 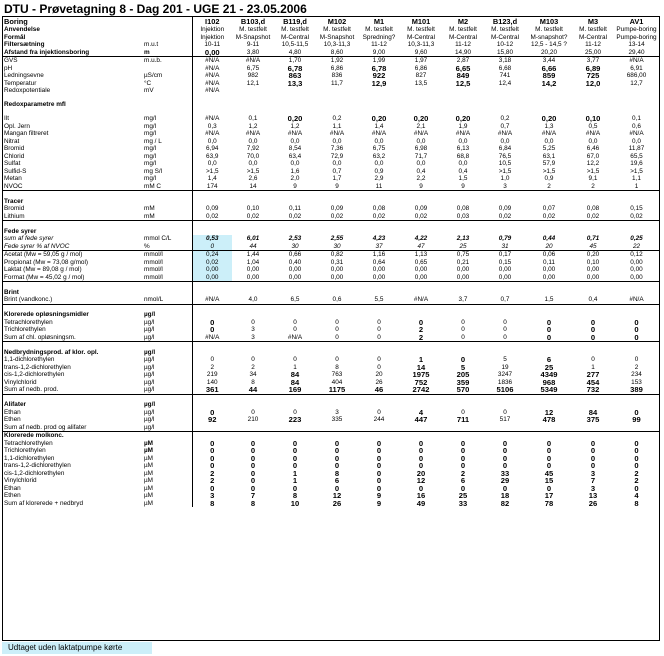 What do you see at coordinates (421, 68) in the screenshot?
I see `value-cell: 6,86` at bounding box center [421, 68].